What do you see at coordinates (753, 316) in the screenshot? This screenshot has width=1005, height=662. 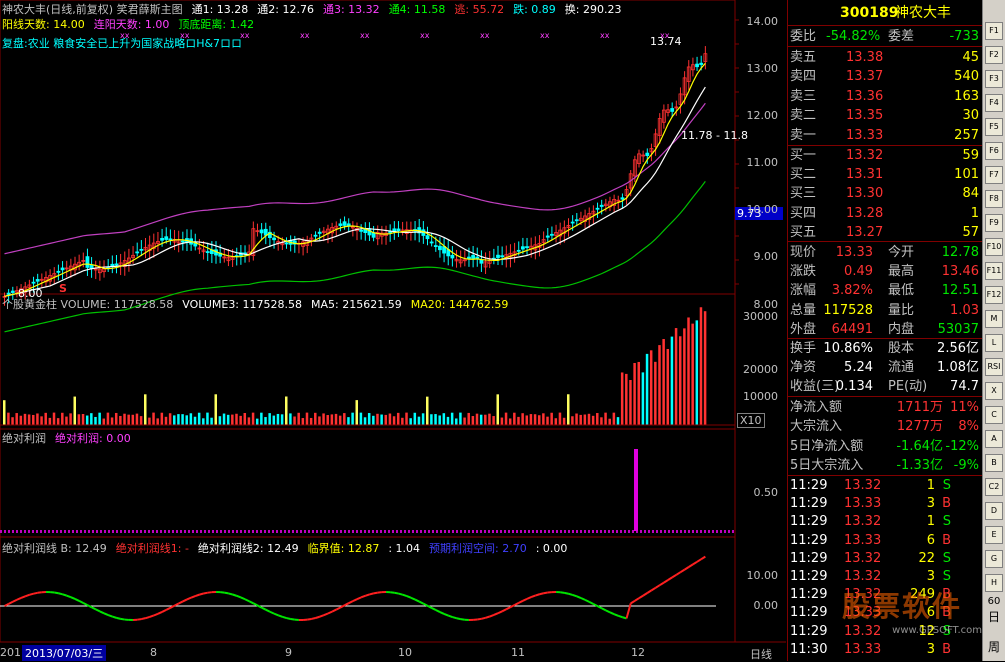 I see `y-tick-label: 30000` at bounding box center [753, 316].